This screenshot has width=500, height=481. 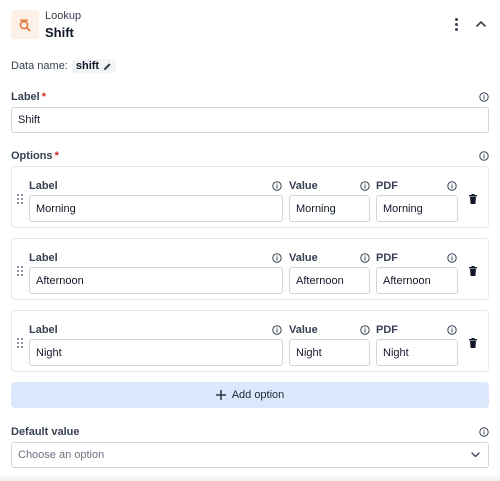 What do you see at coordinates (481, 24) in the screenshot?
I see `chevron-up-icon` at bounding box center [481, 24].